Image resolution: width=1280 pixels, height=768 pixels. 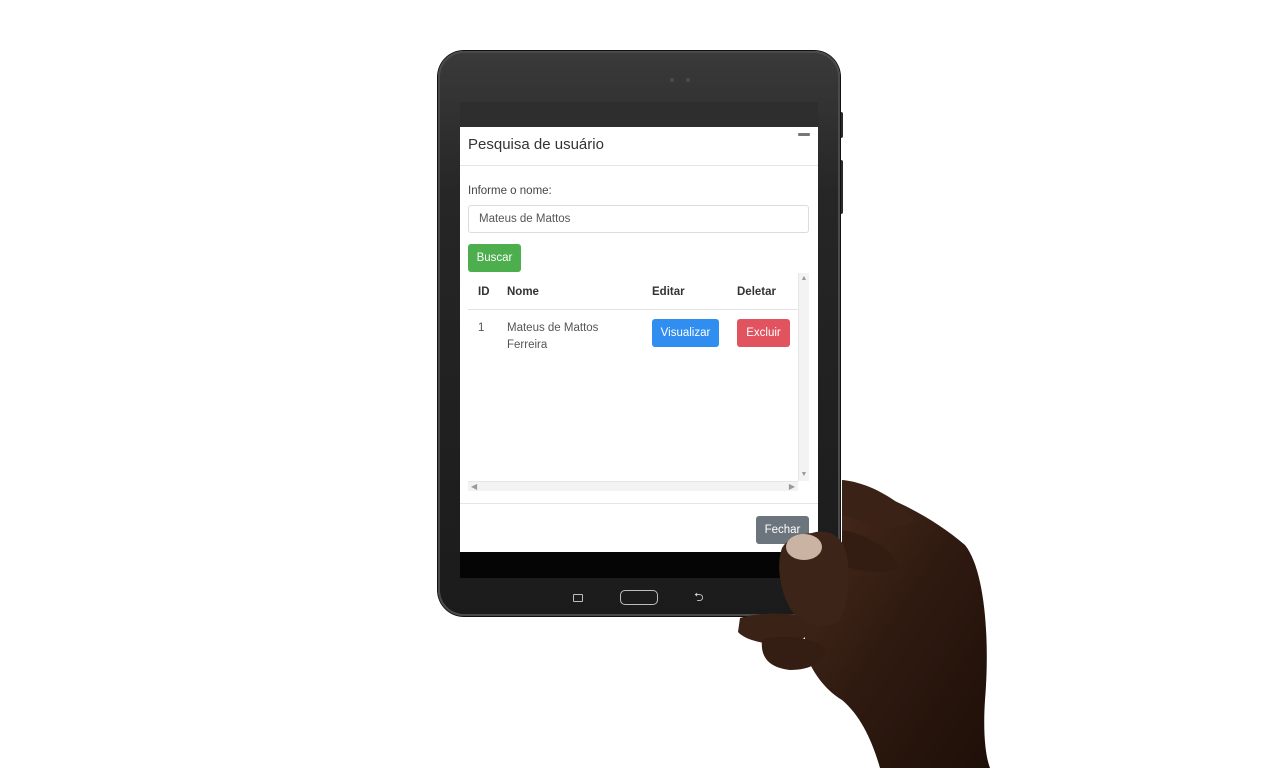 What do you see at coordinates (688, 80) in the screenshot?
I see `camera-lens` at bounding box center [688, 80].